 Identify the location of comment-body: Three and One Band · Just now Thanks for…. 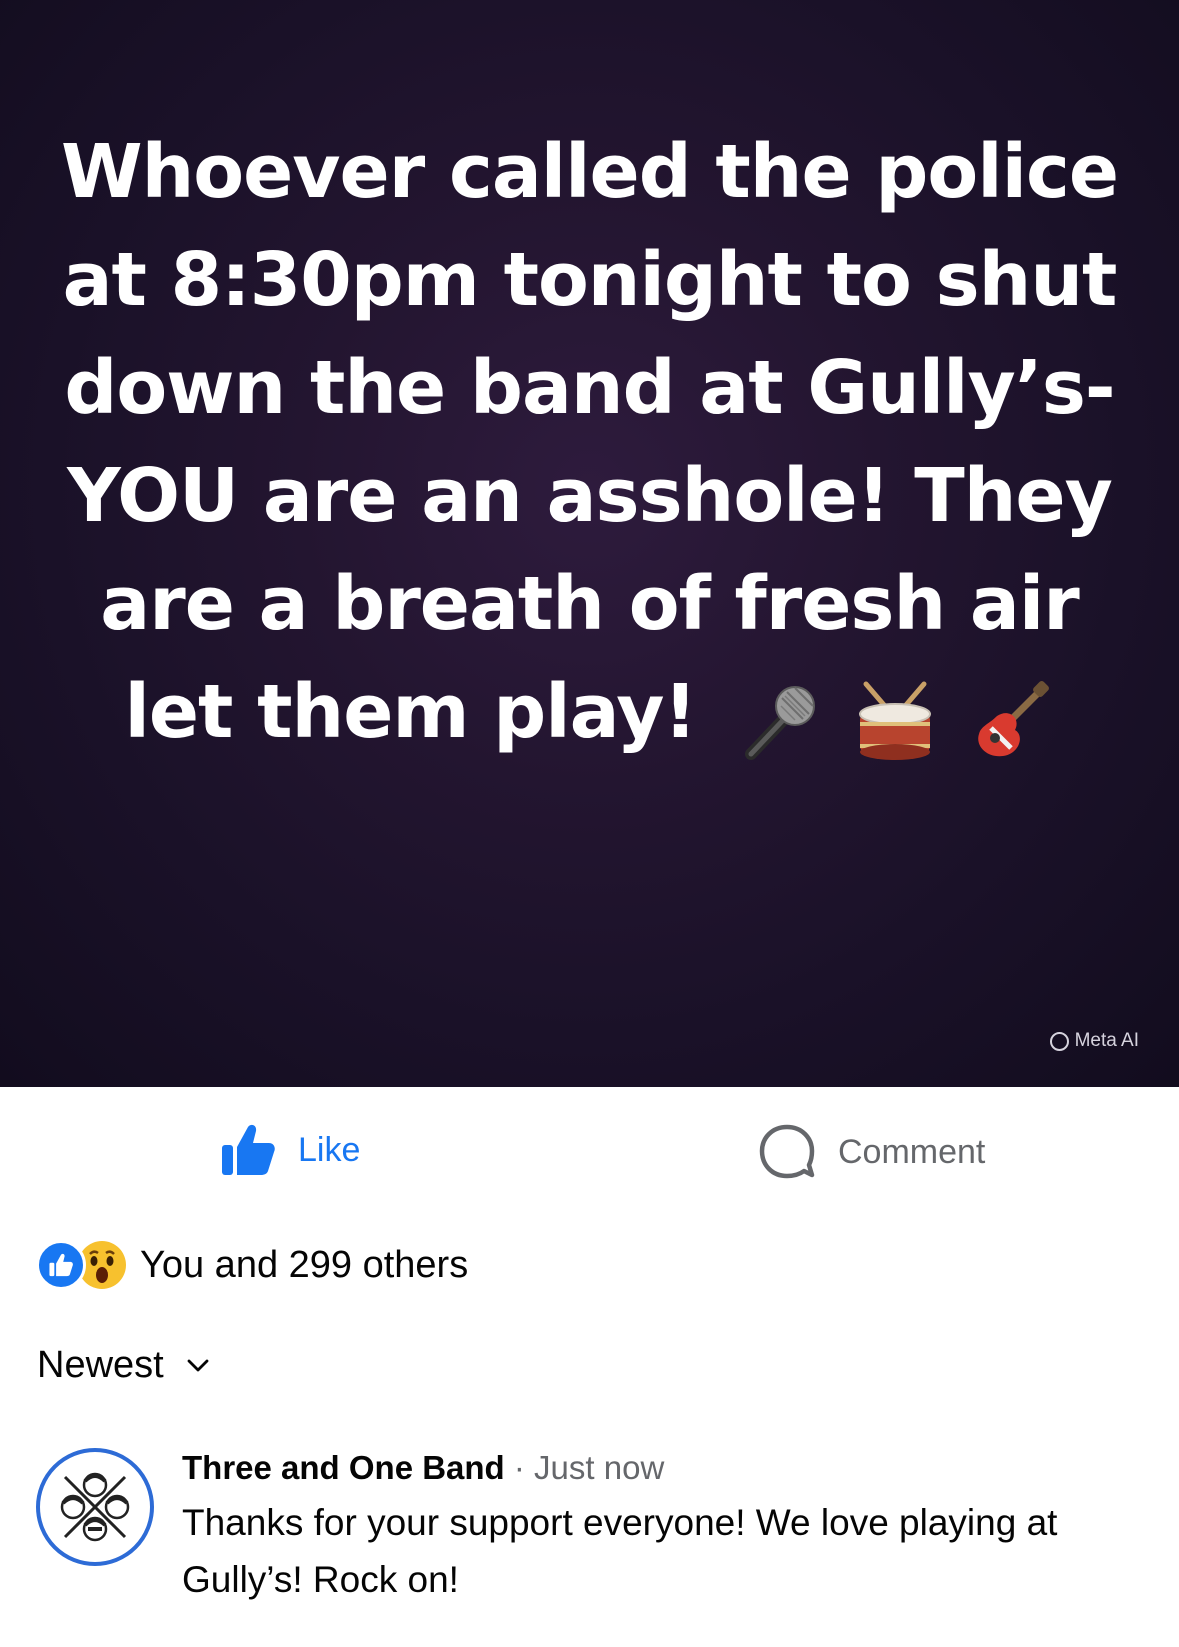
(662, 1528).